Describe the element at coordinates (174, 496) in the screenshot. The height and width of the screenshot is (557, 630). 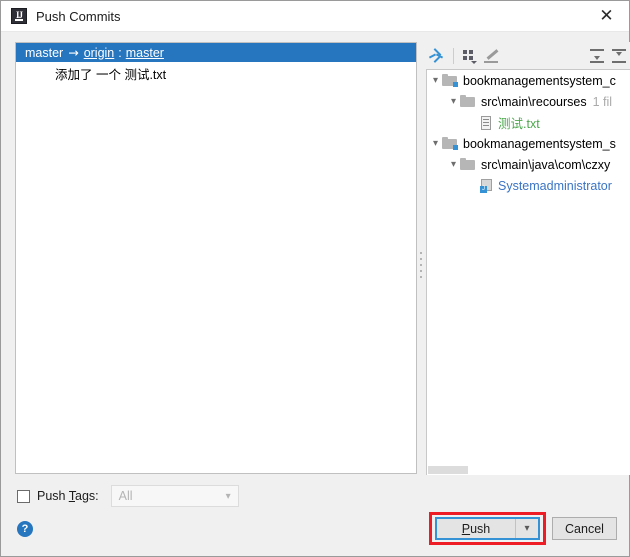
I see `push-tags-select: All ▾` at that location.